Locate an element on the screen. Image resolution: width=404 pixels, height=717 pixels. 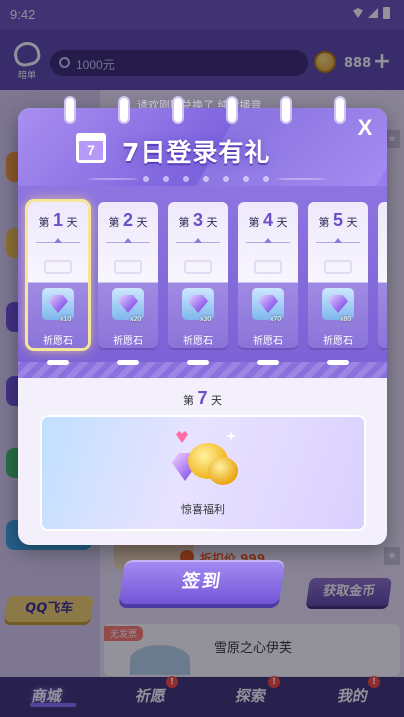
reward-qty: x70 is located at coordinates (276, 319).